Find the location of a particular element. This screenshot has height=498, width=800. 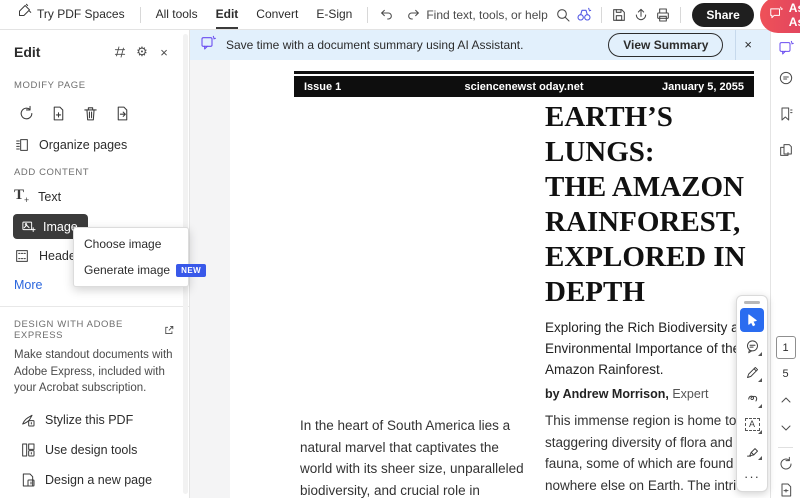

print-icon is located at coordinates (663, 15).